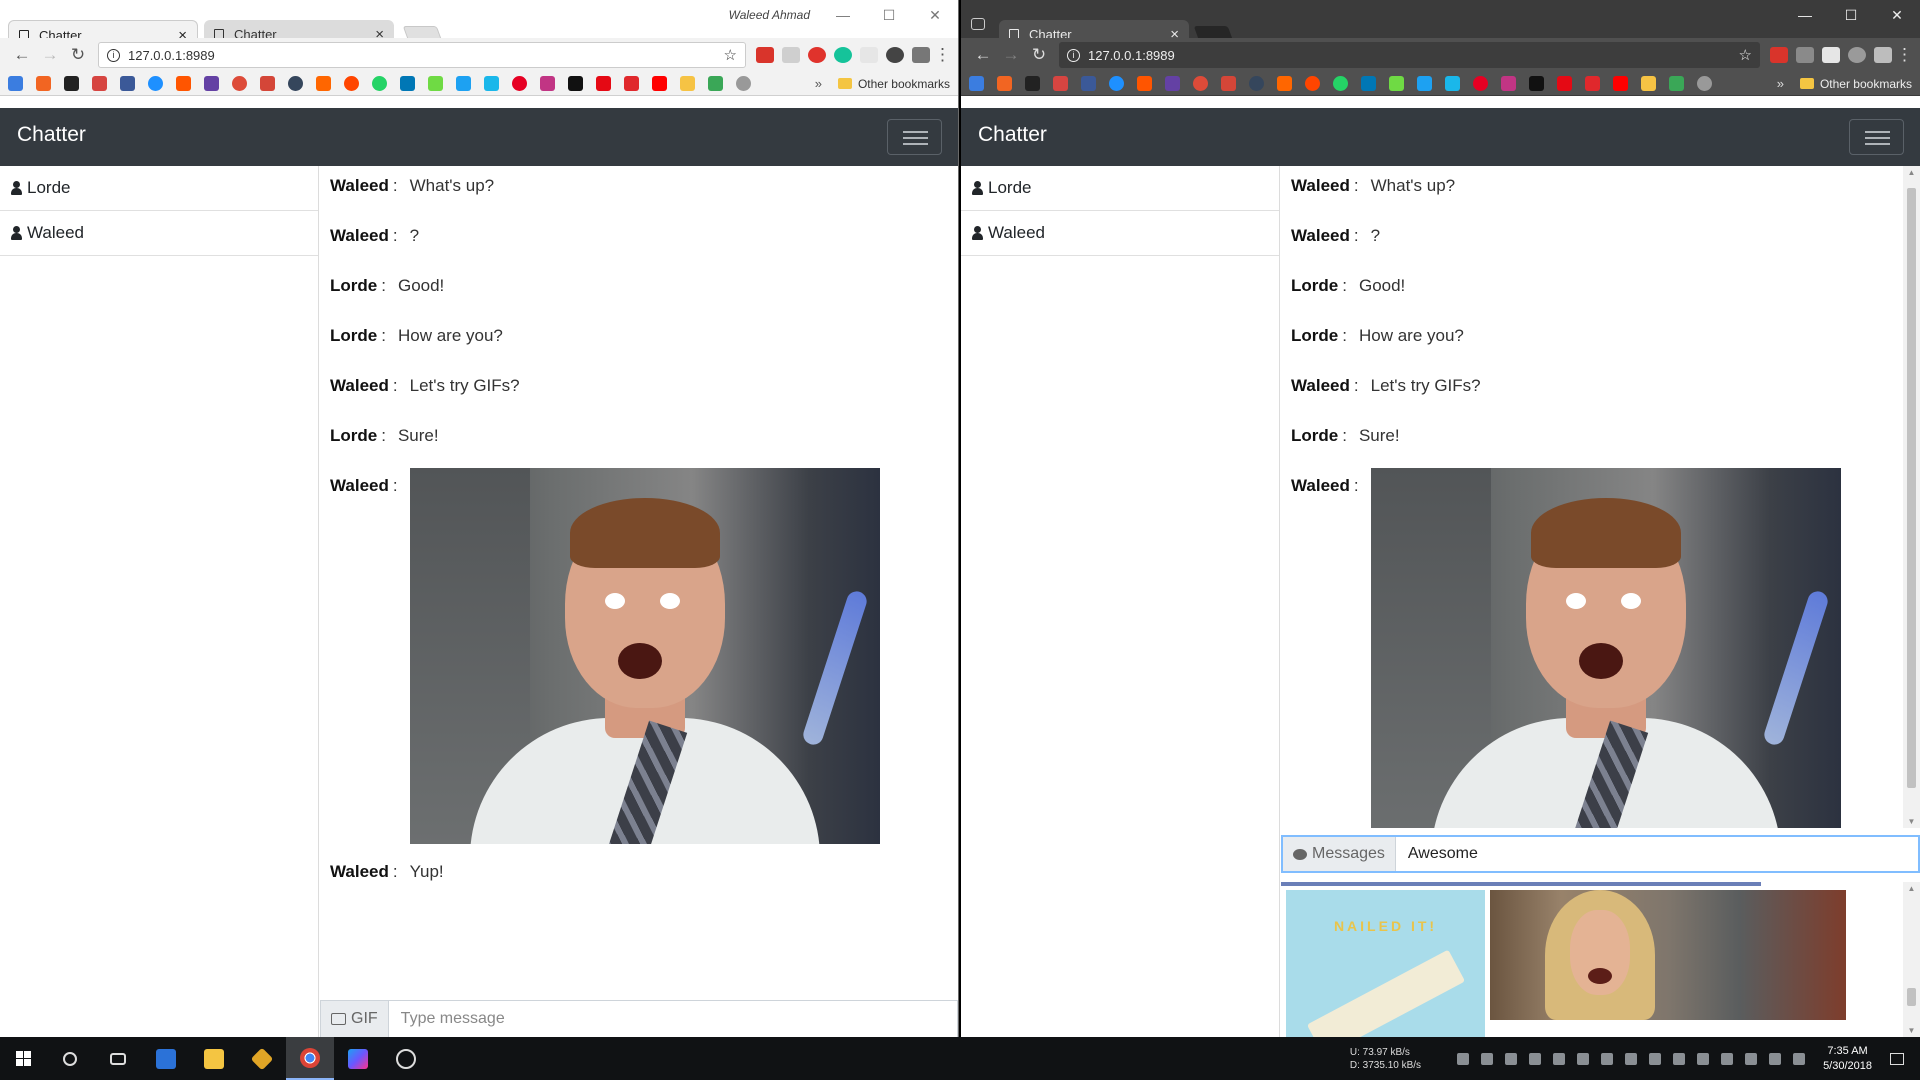 This screenshot has width=1920, height=1080. I want to click on messages-scrollbar: ▲ ▼, so click(1911, 497).